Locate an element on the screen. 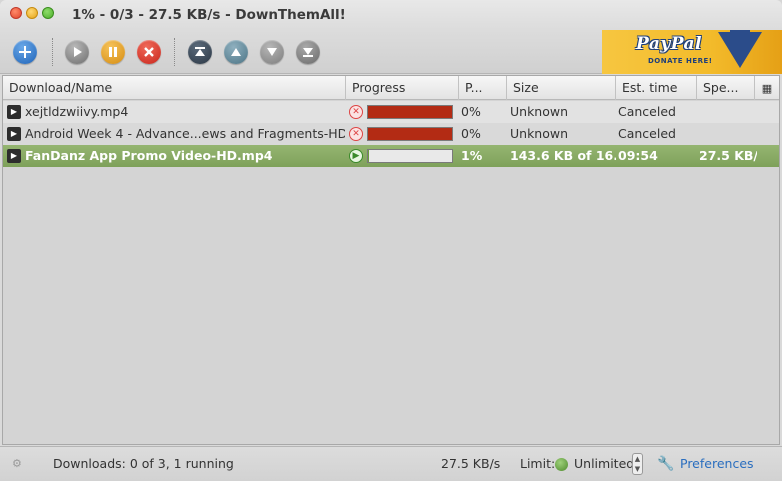 The width and height of the screenshot is (782, 481). downloads-summary: Downloads: 0 of 3, 1 running is located at coordinates (143, 463).